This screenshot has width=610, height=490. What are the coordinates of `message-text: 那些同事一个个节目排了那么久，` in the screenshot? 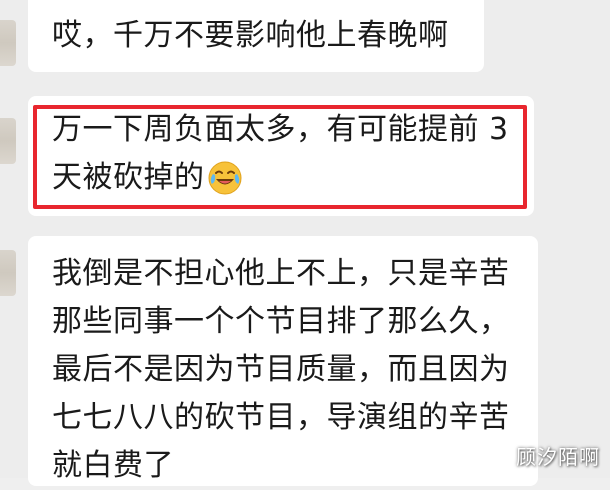 It's located at (281, 321).